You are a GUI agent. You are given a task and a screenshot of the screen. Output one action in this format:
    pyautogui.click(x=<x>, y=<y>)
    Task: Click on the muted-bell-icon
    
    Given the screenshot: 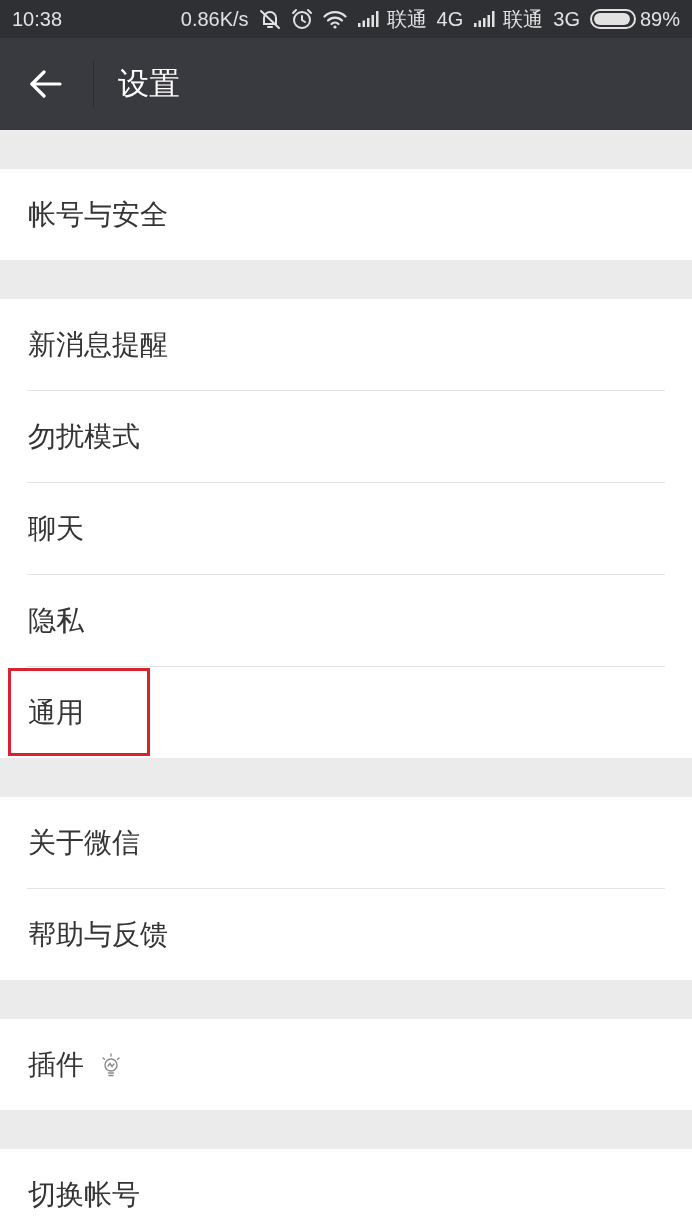 What is the action you would take?
    pyautogui.click(x=269, y=19)
    